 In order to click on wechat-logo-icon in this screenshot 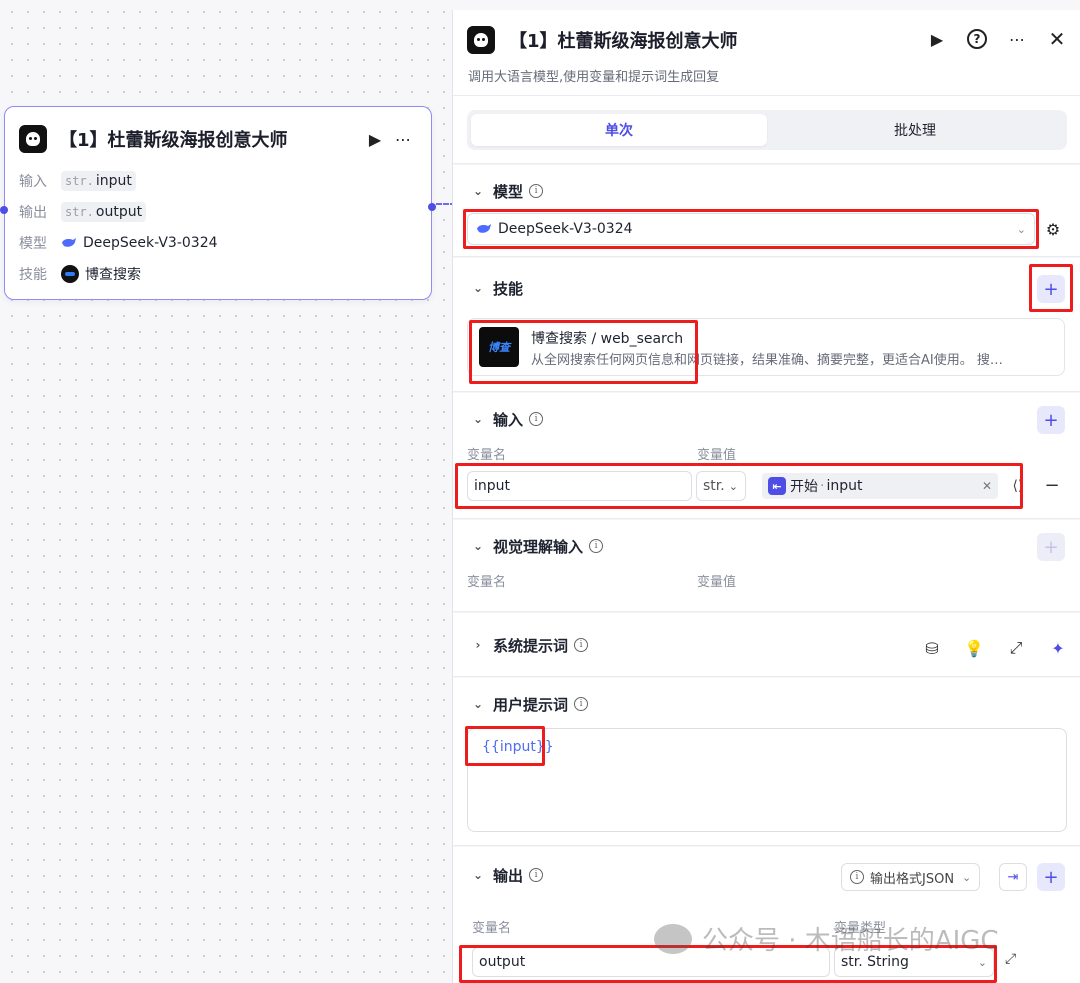, I will do `click(673, 938)`.